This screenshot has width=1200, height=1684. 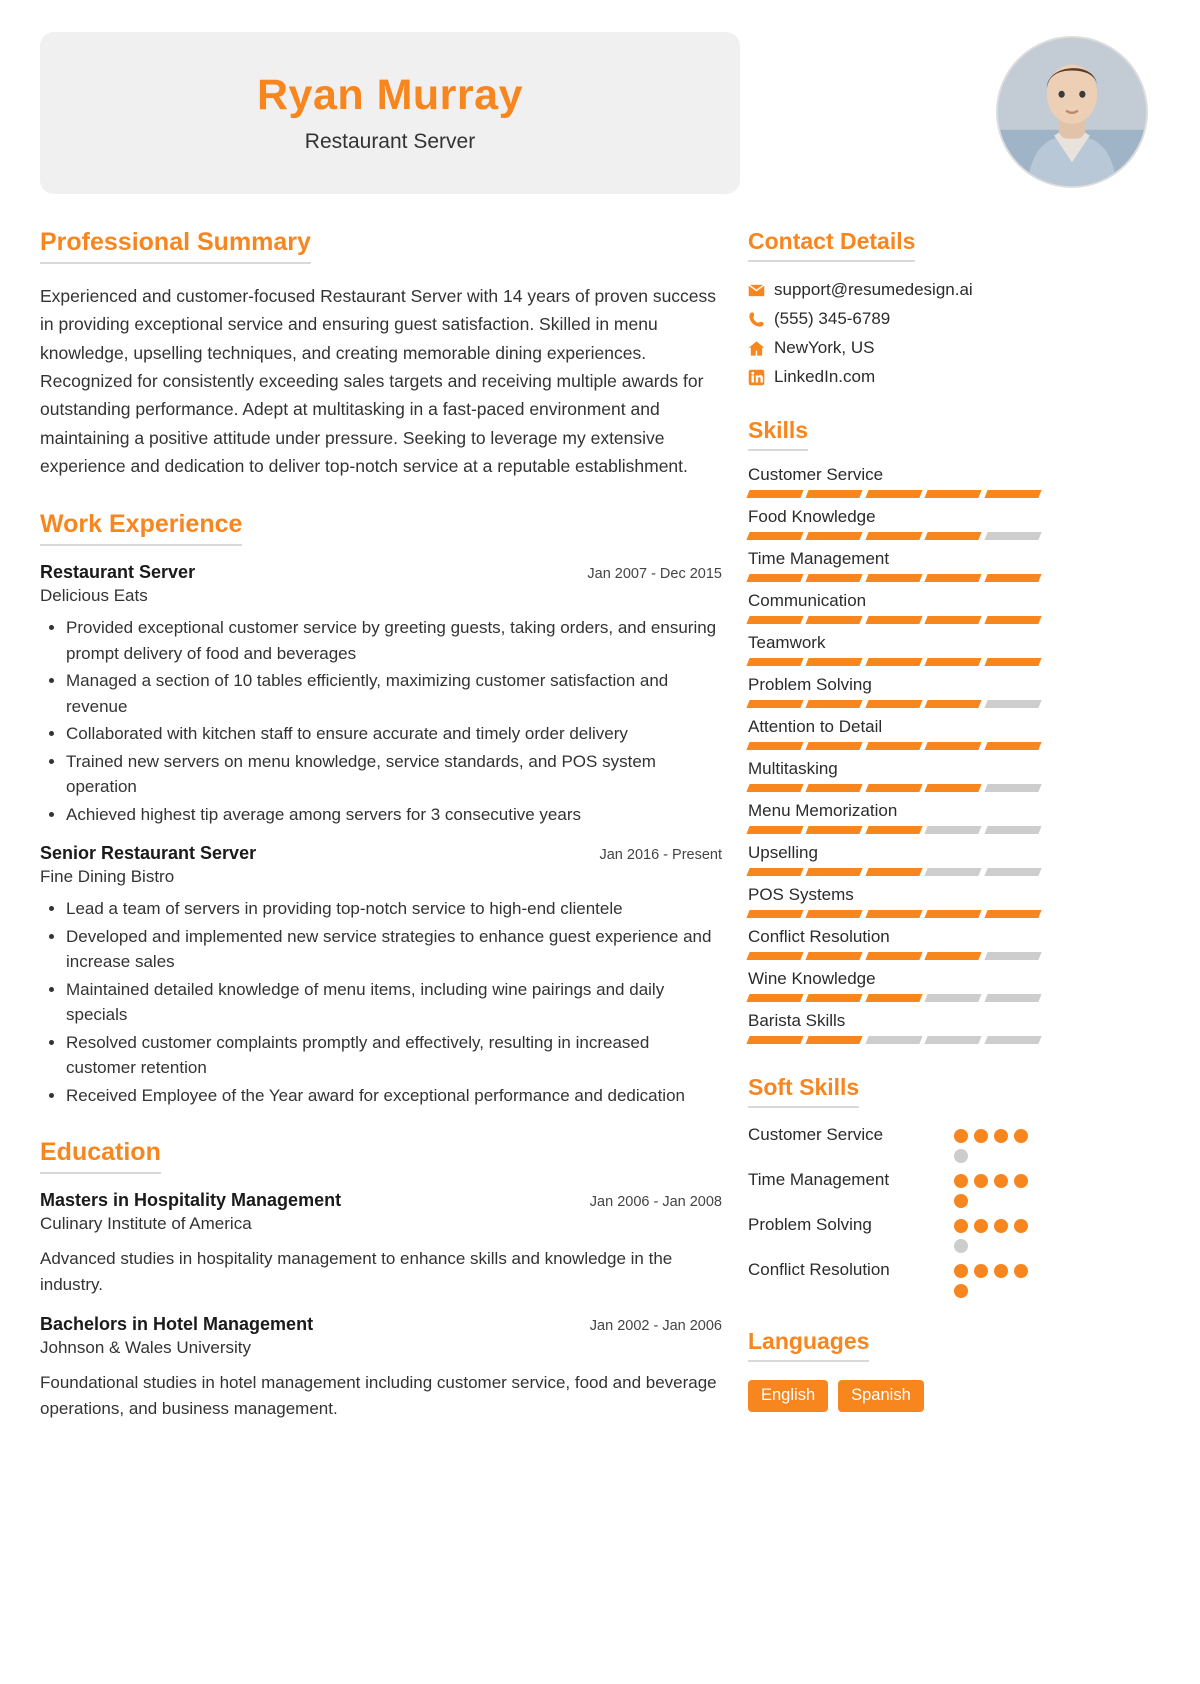 What do you see at coordinates (810, 1224) in the screenshot?
I see `soft-skill-label: Problem Solving` at bounding box center [810, 1224].